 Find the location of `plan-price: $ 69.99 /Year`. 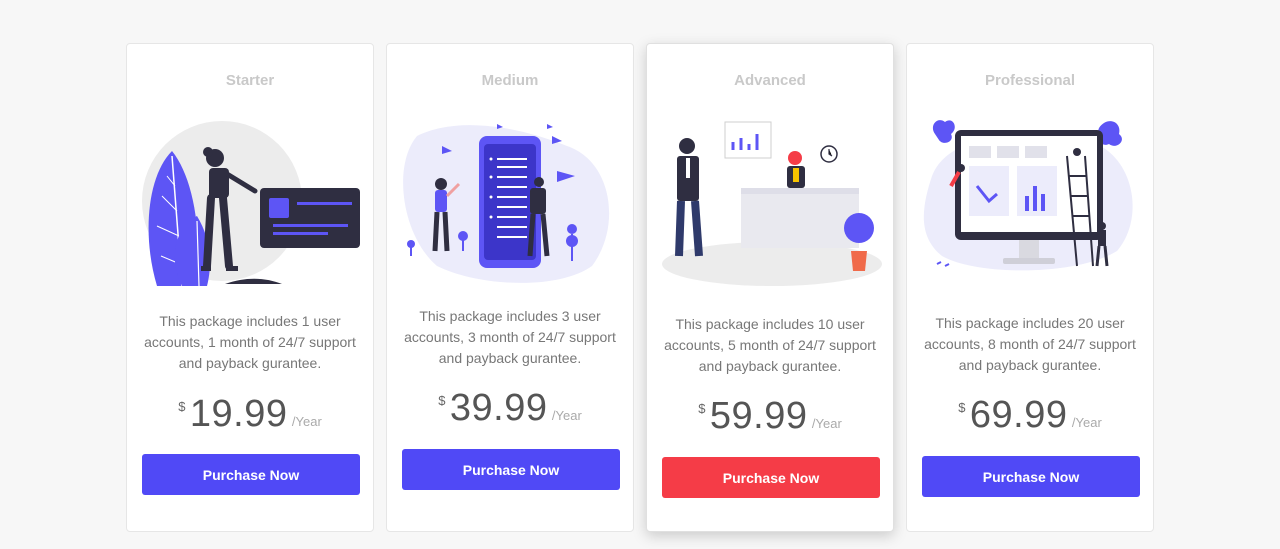

plan-price: $ 69.99 /Year is located at coordinates (1030, 415).